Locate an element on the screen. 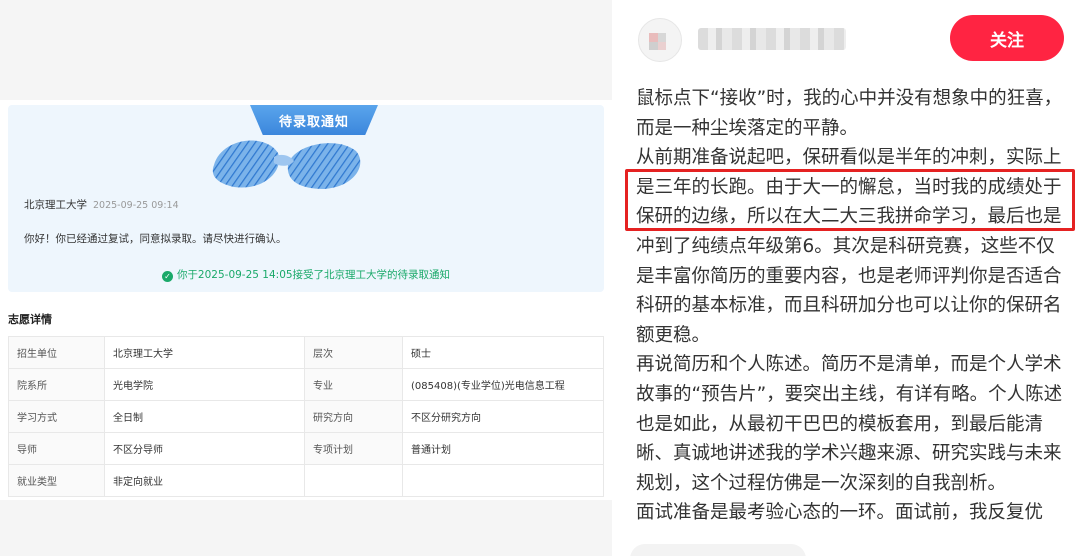  detail-label: 院系所 is located at coordinates (56, 384).